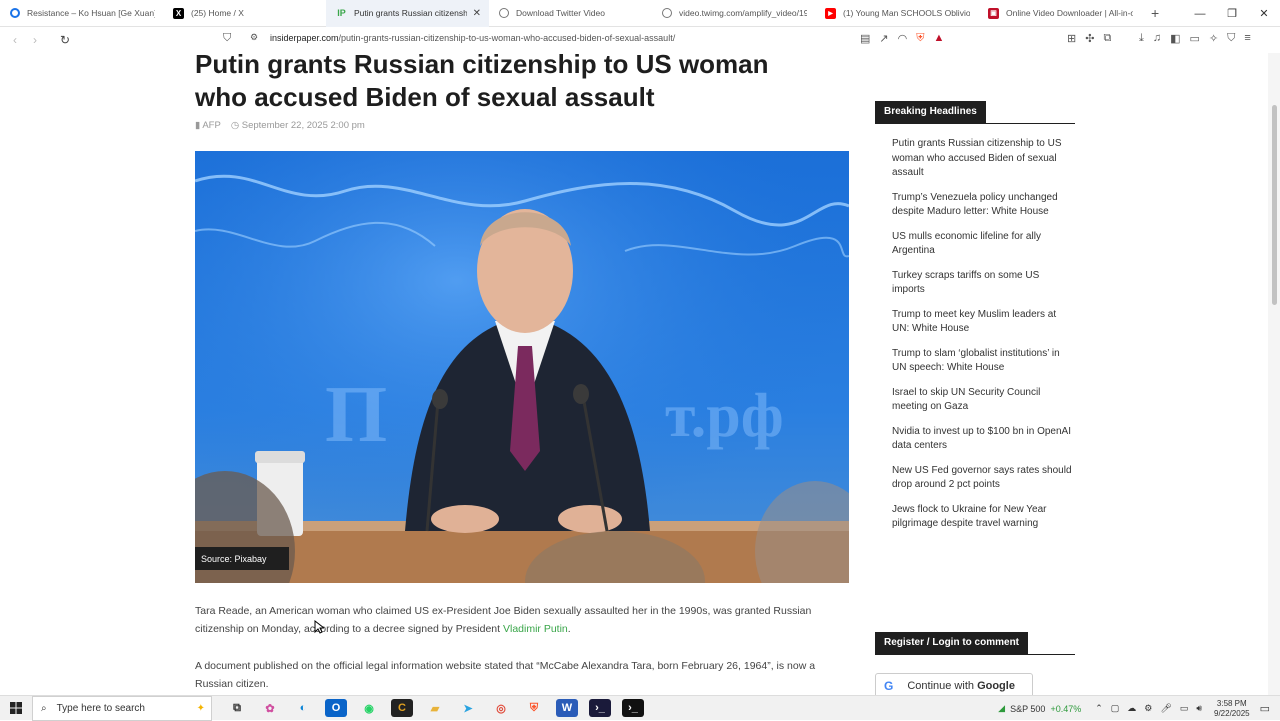  Describe the element at coordinates (1231, 38) in the screenshot. I see `vpn-icon: ⛉` at that location.